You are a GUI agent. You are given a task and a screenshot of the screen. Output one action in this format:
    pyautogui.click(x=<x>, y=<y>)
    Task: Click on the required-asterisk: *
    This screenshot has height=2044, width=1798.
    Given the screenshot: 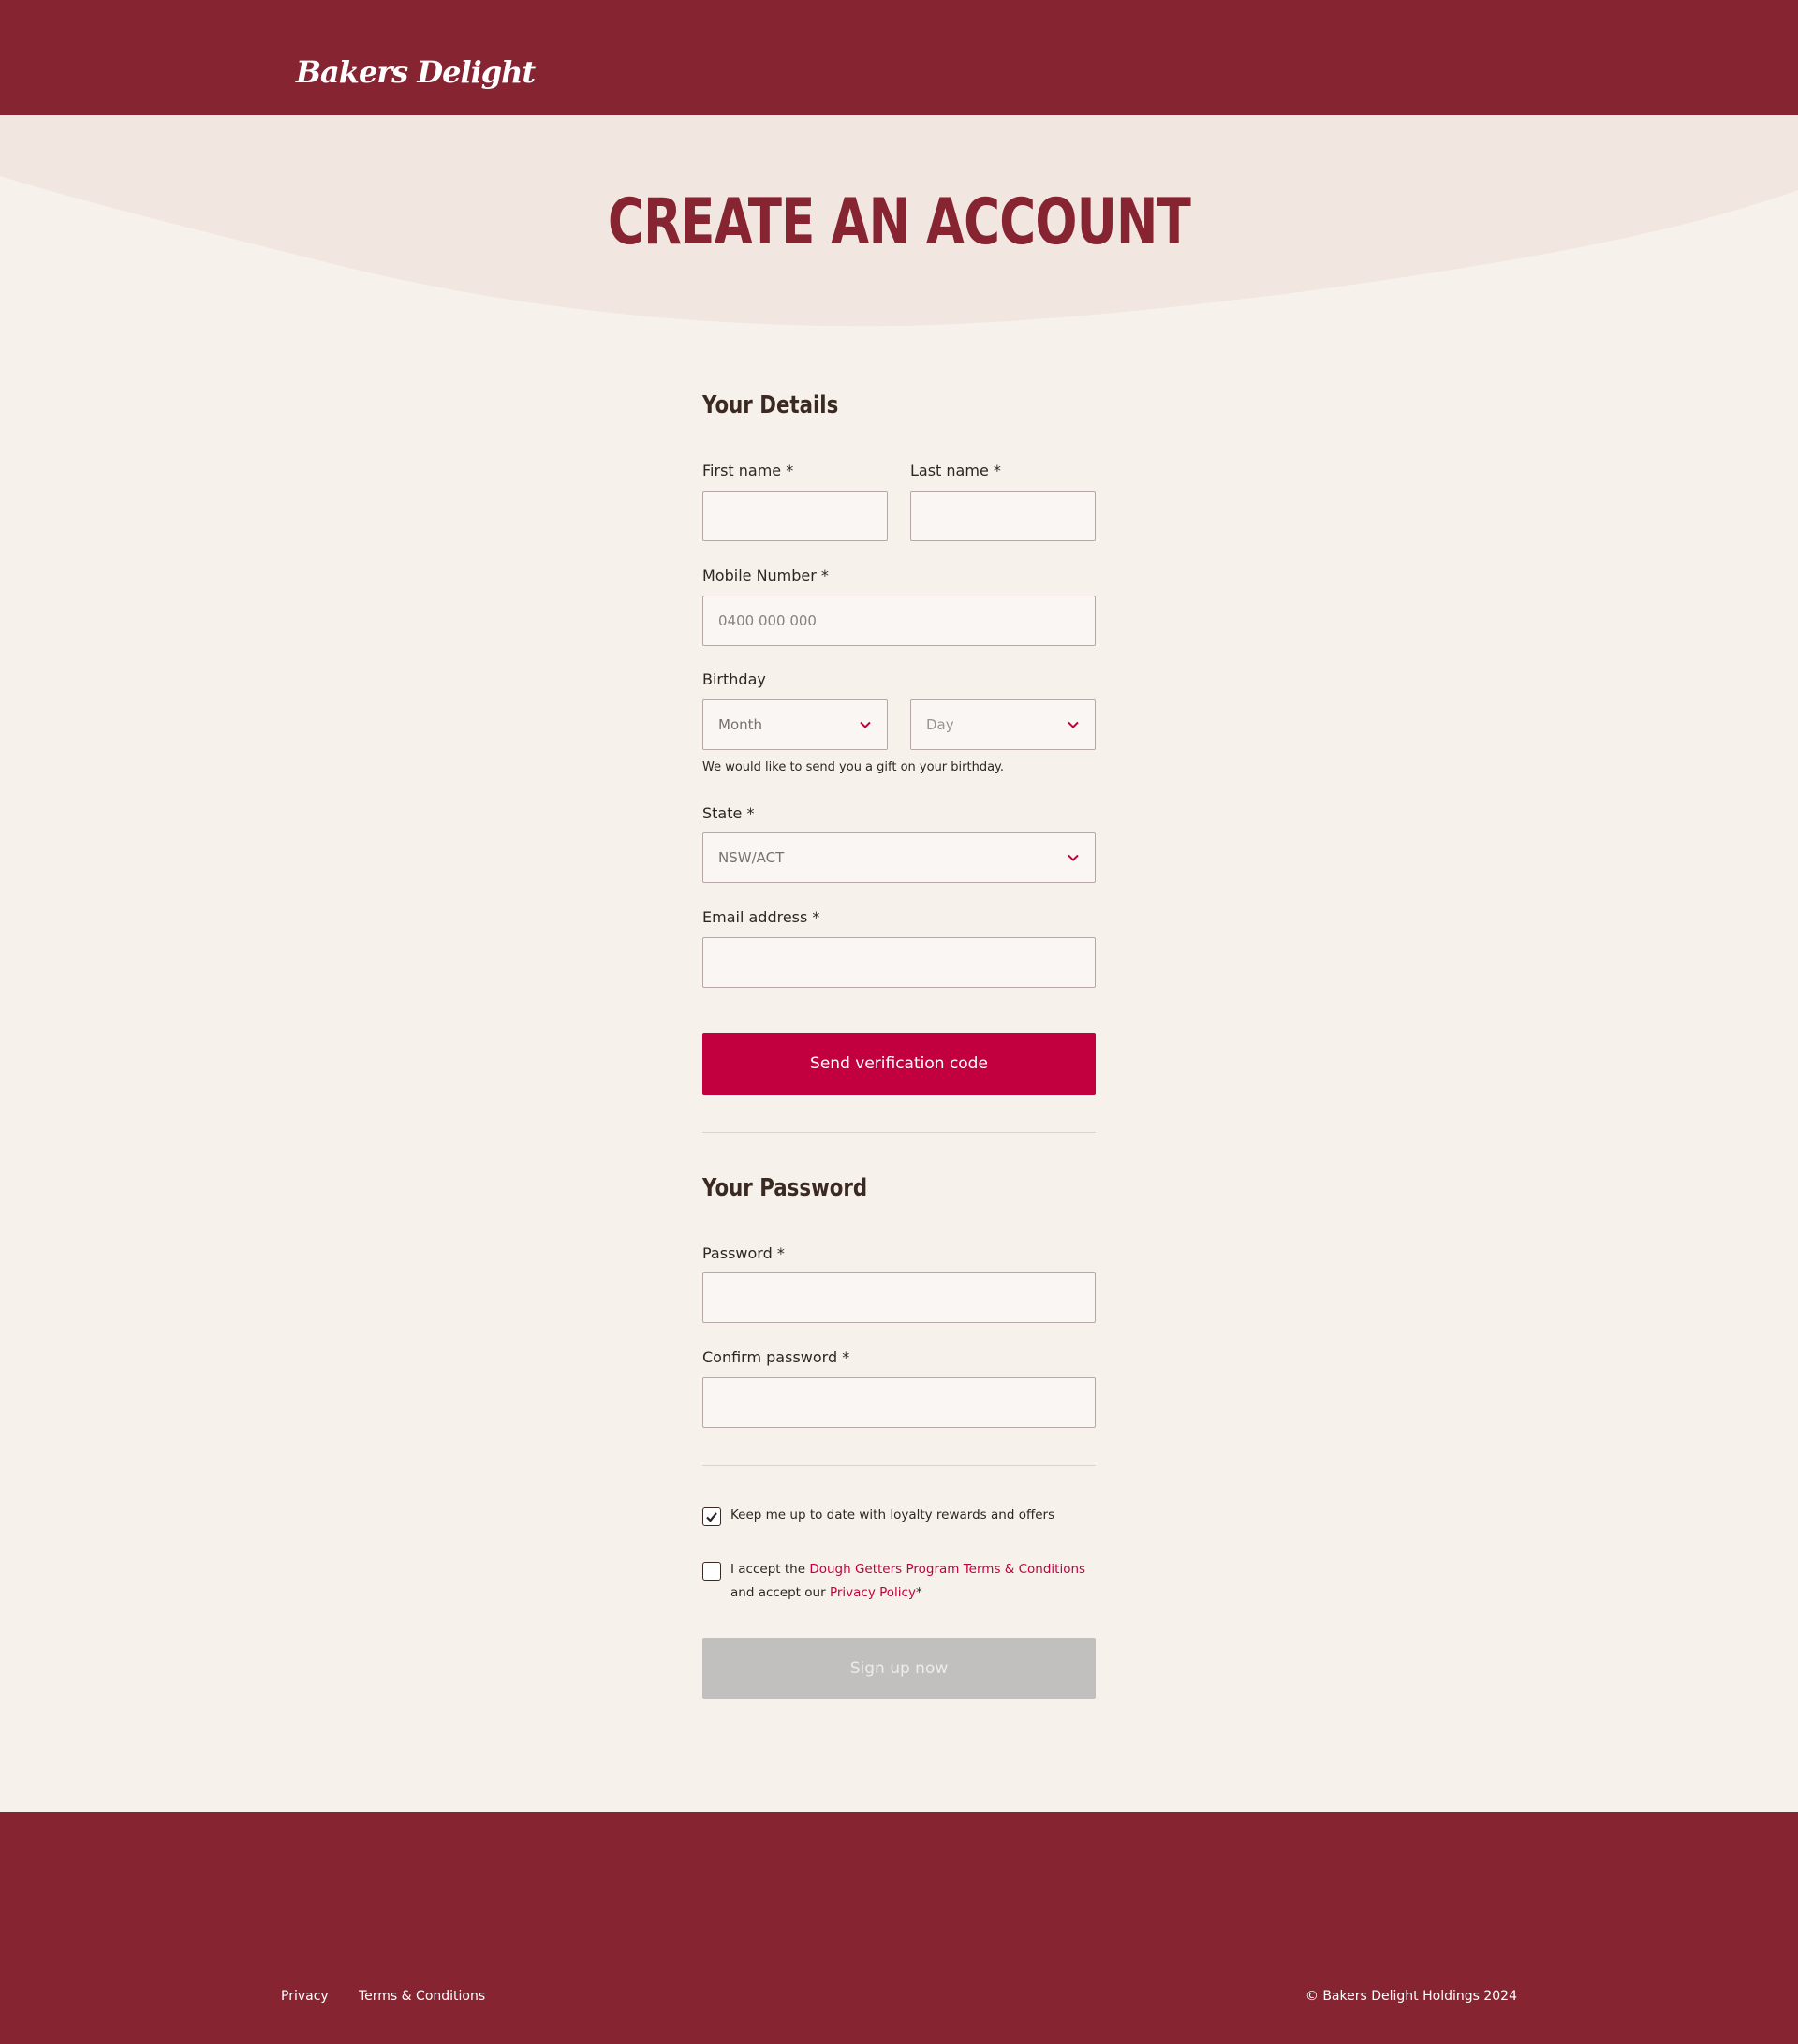 What is the action you would take?
    pyautogui.click(x=918, y=1592)
    